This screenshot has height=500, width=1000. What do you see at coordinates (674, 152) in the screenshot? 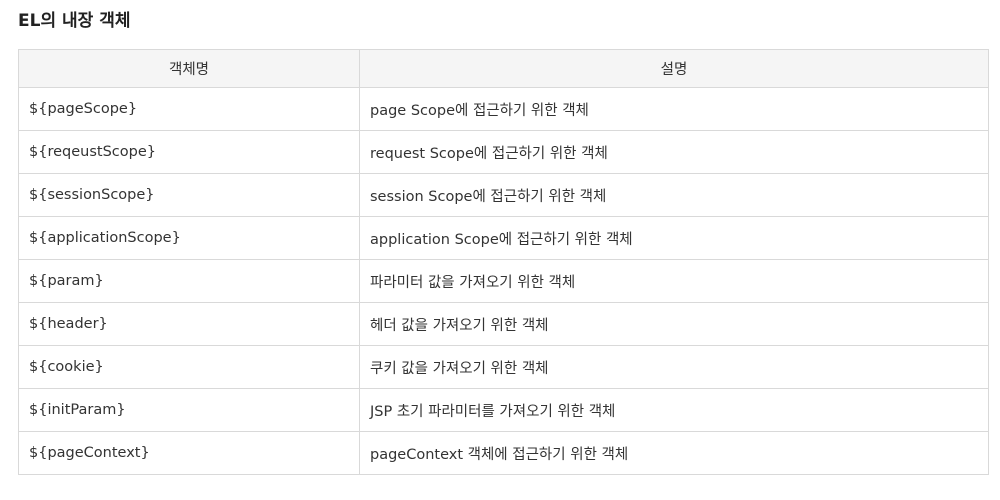
I see `description-cell: request Scope에 접근하기 위한 객체` at bounding box center [674, 152].